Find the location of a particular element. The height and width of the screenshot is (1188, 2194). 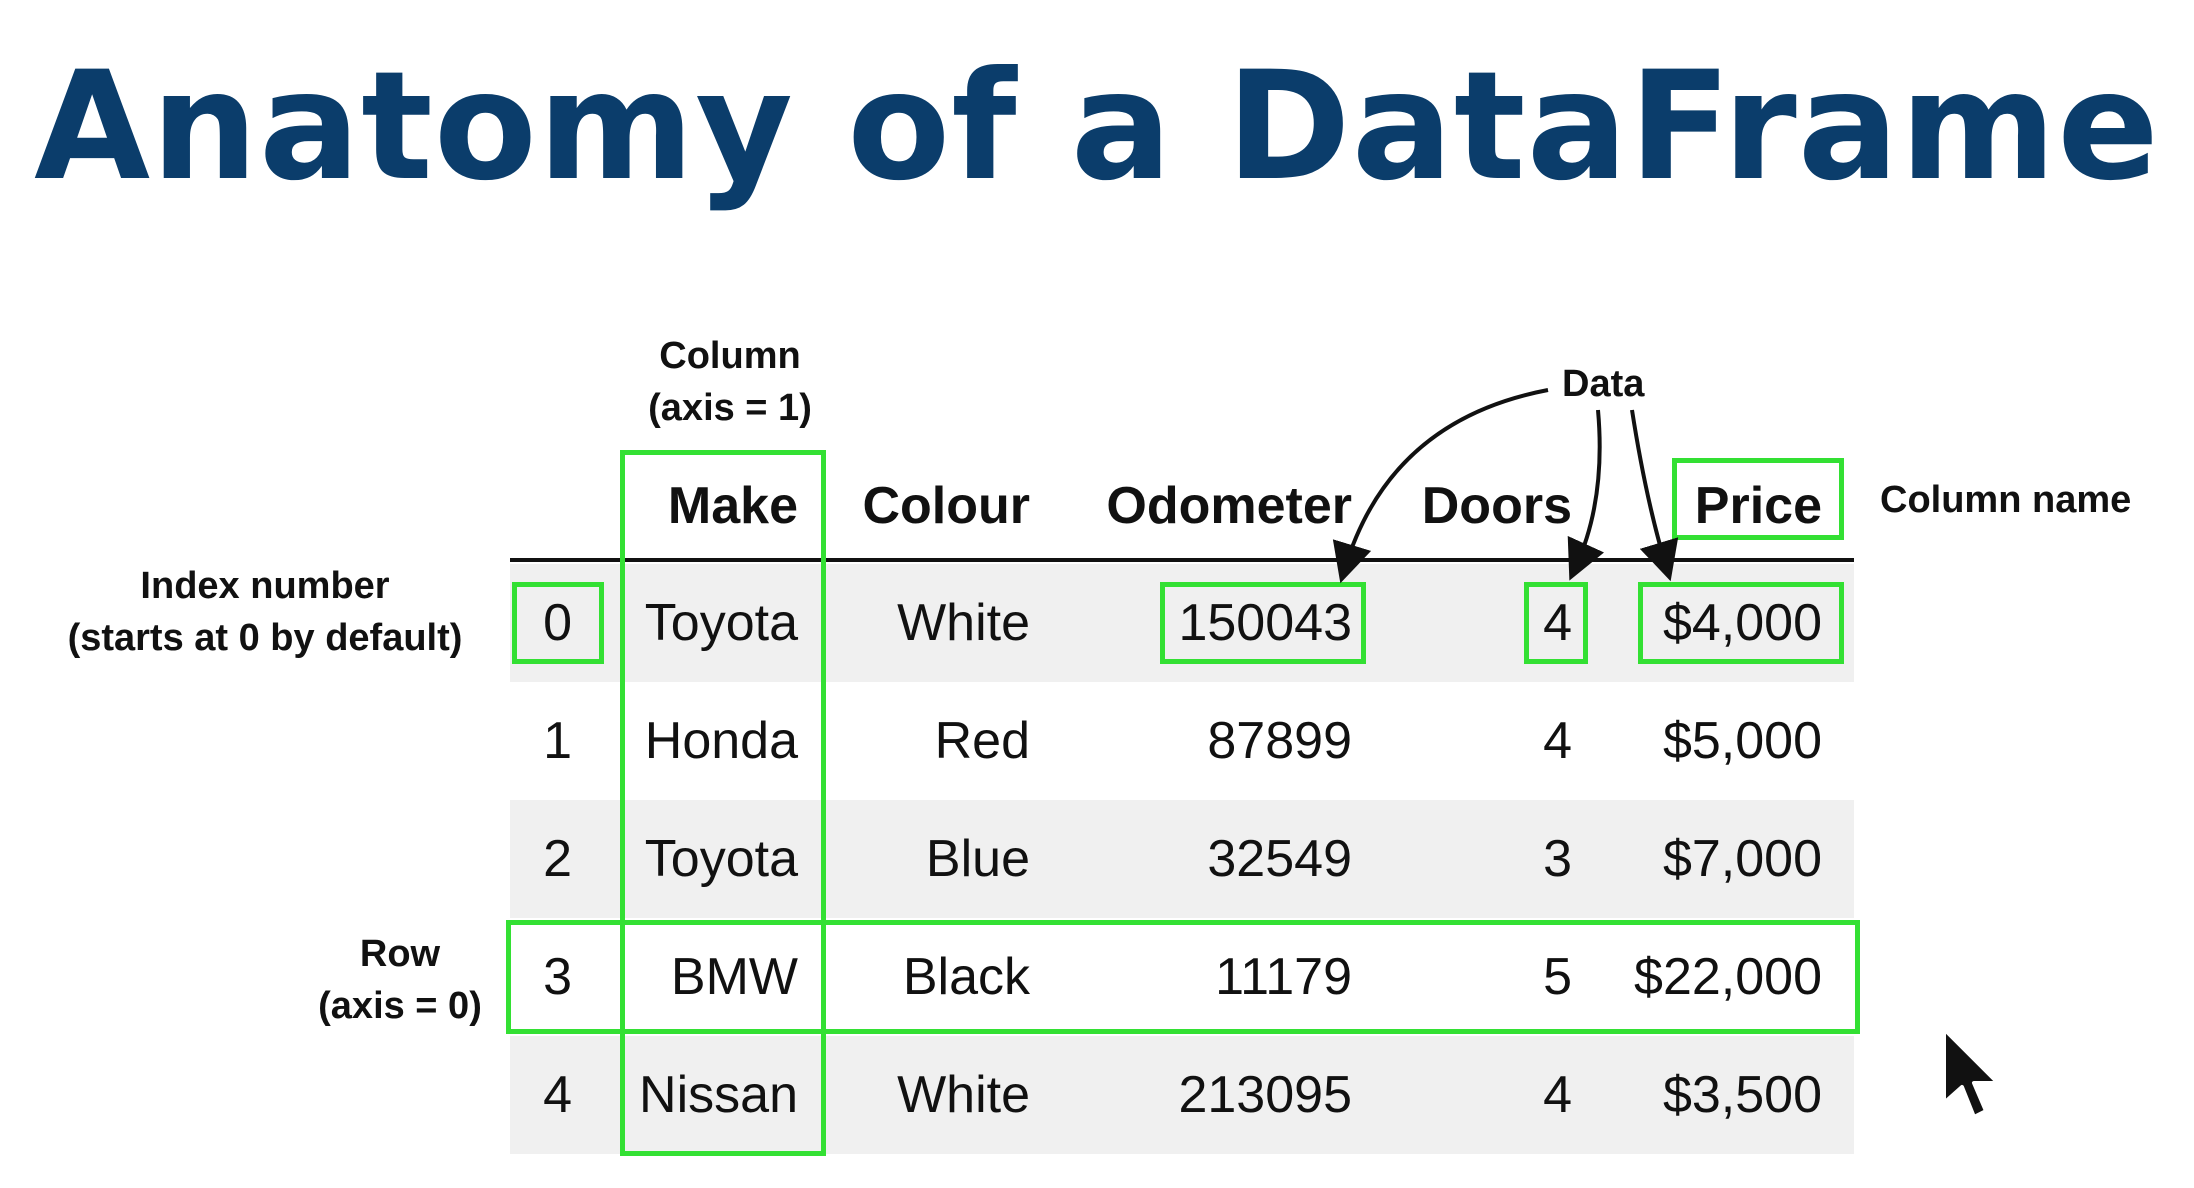

mouse-pointer-icon is located at coordinates (1971, 1073).